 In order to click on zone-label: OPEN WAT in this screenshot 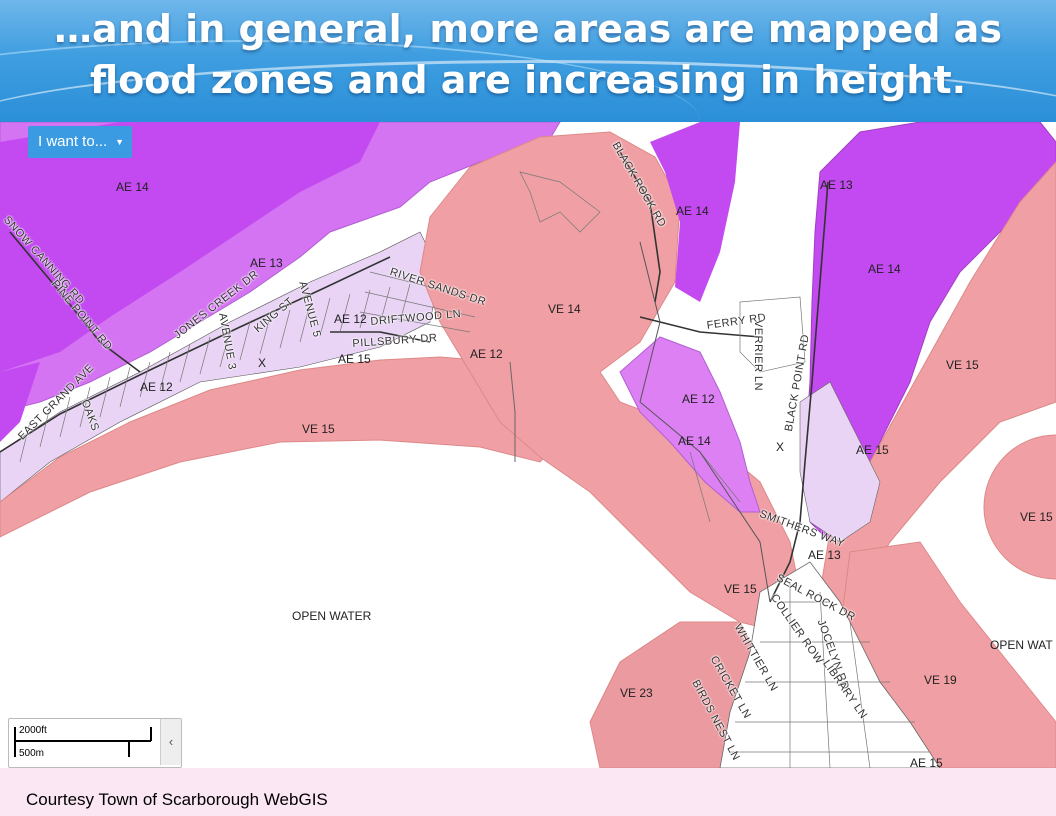, I will do `click(1021, 645)`.